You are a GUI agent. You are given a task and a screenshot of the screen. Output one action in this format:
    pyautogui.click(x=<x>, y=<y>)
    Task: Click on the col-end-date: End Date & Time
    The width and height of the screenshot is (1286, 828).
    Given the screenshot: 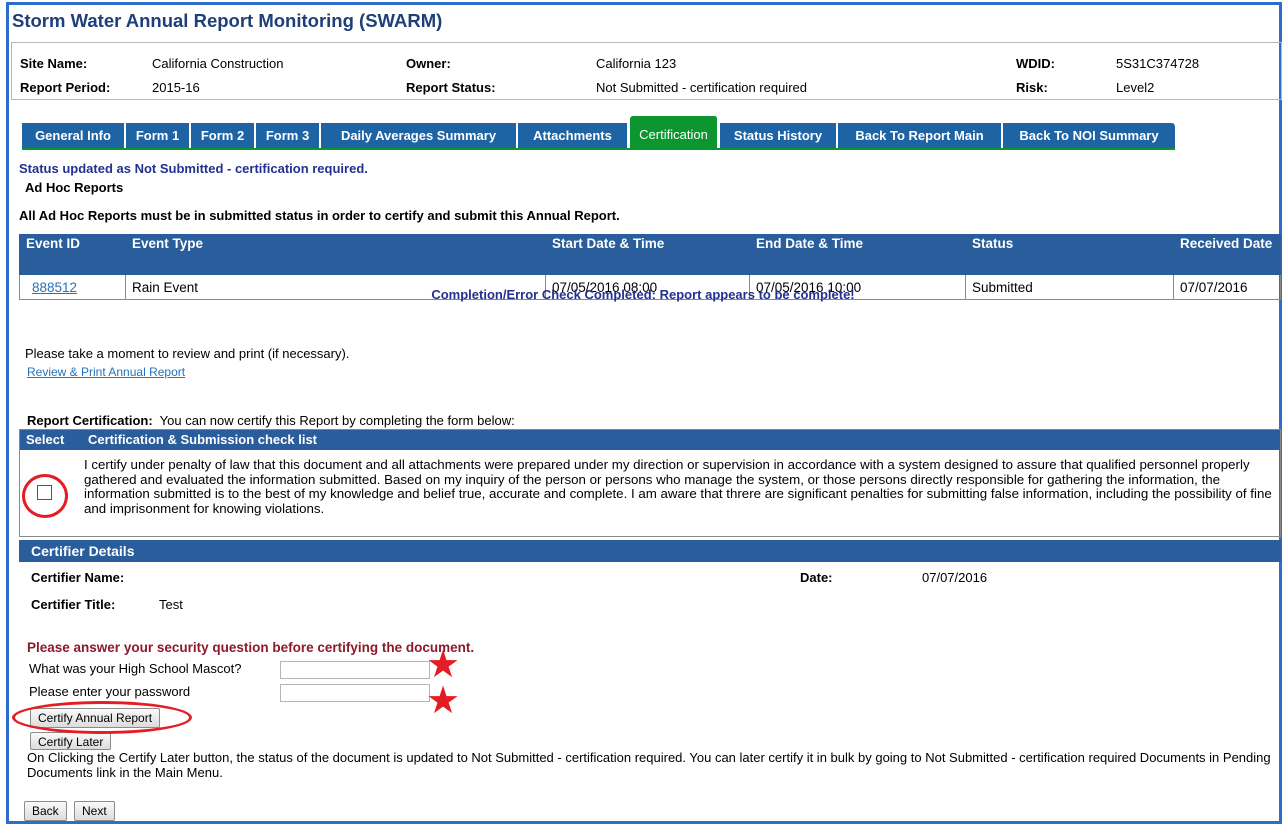 What is the action you would take?
    pyautogui.click(x=857, y=254)
    